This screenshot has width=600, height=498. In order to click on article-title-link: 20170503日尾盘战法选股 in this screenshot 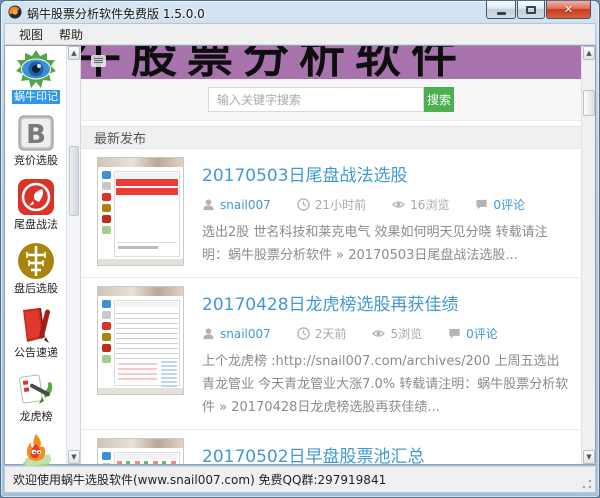, I will do `click(386, 173)`.